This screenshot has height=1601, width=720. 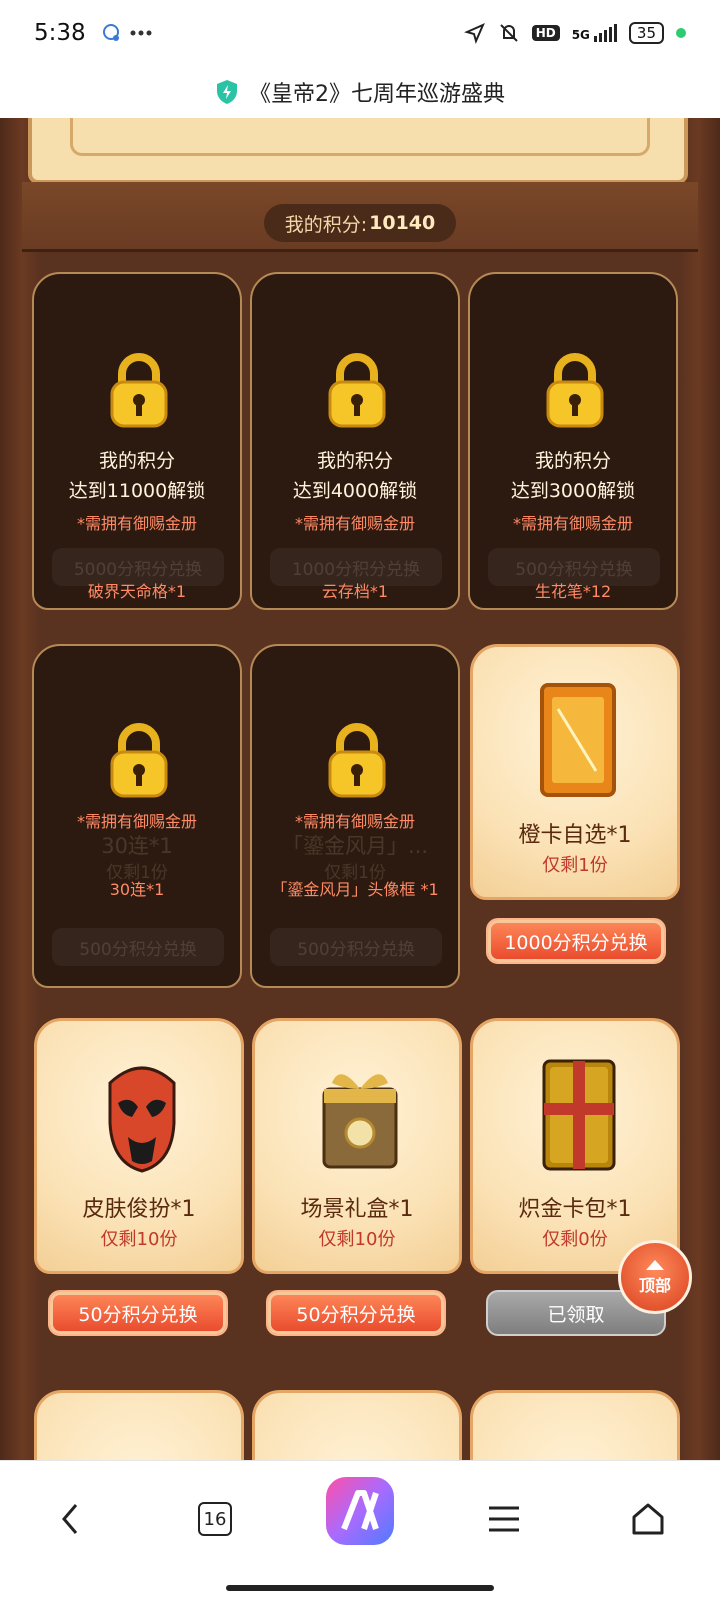 I want to click on tabs-icon: 16, so click(x=215, y=1519).